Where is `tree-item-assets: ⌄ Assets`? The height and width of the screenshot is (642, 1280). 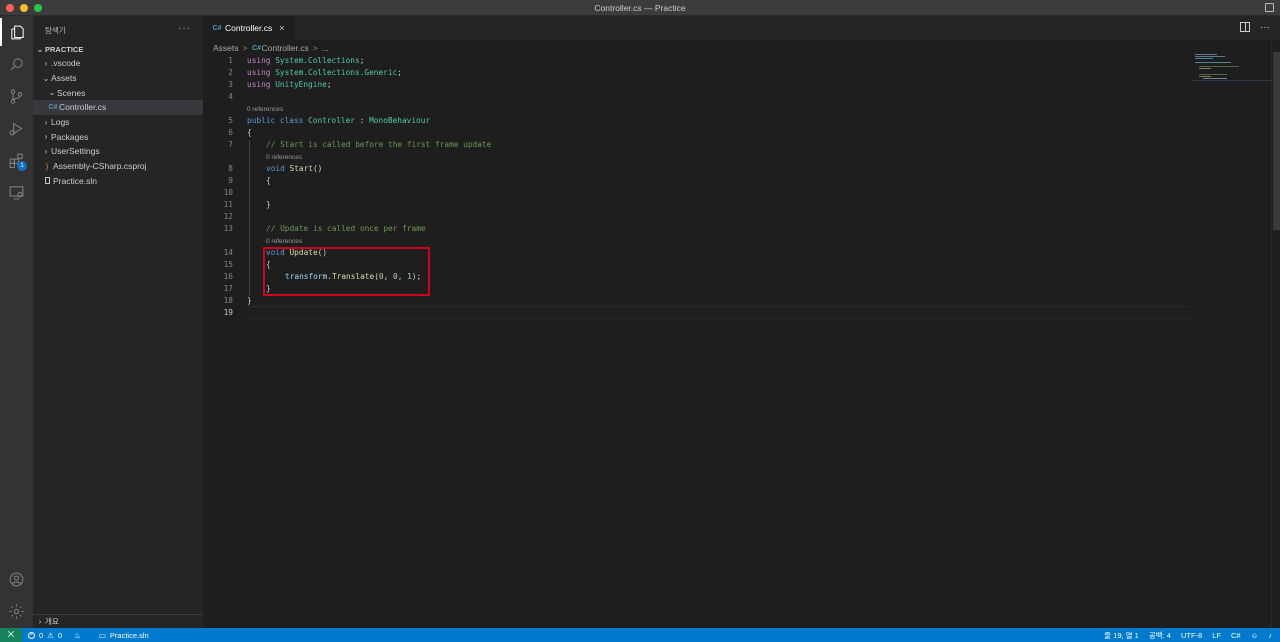 tree-item-assets: ⌄ Assets is located at coordinates (118, 78).